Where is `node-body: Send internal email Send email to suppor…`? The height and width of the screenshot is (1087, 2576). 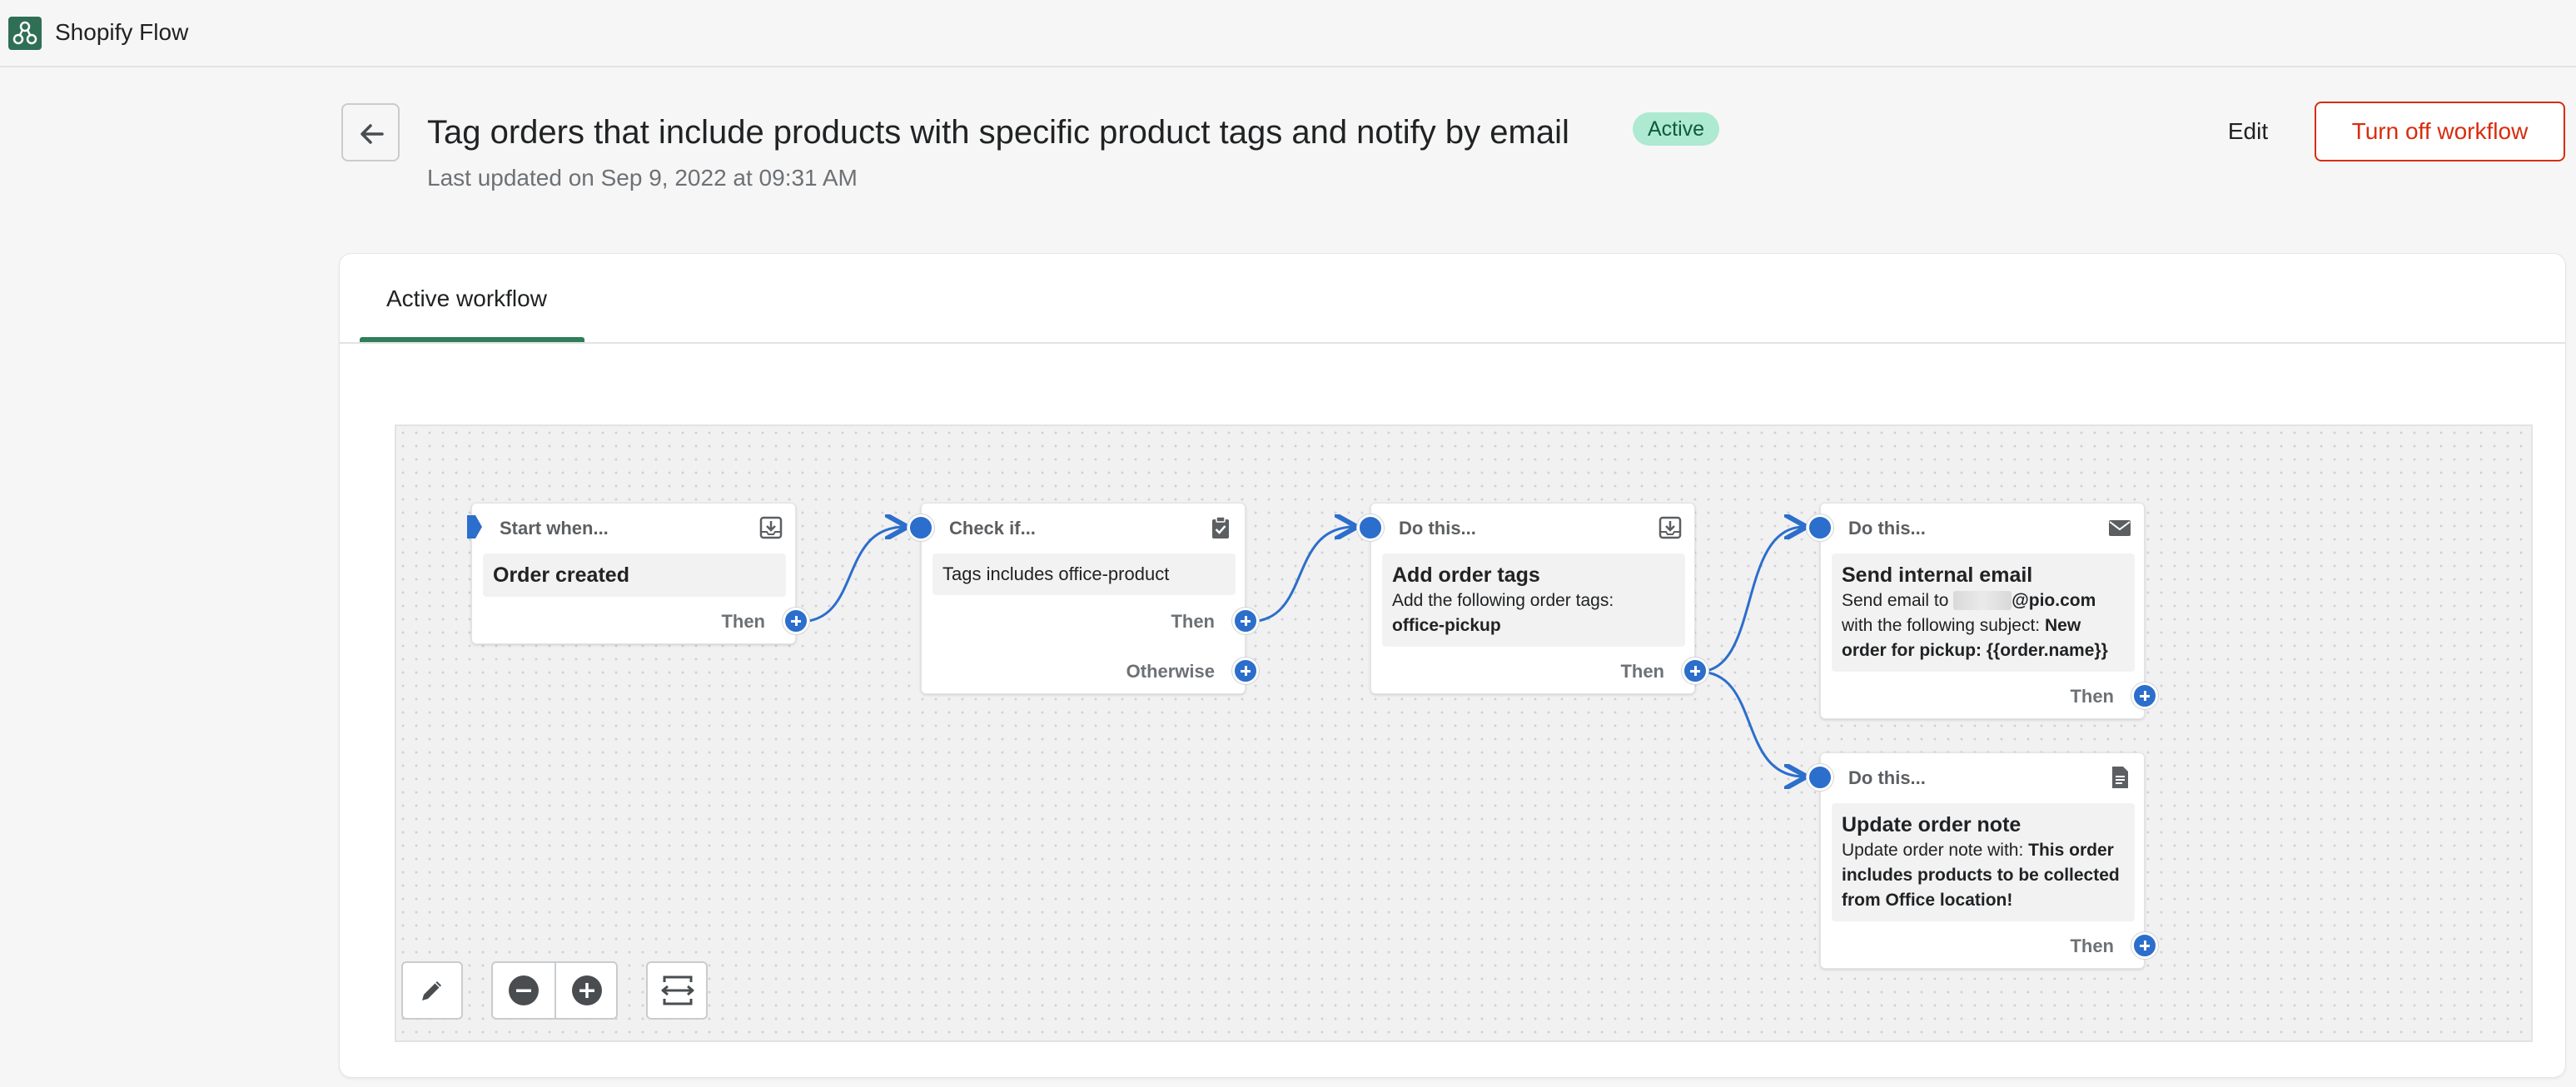 node-body: Send internal email Send email to suppor… is located at coordinates (1983, 612).